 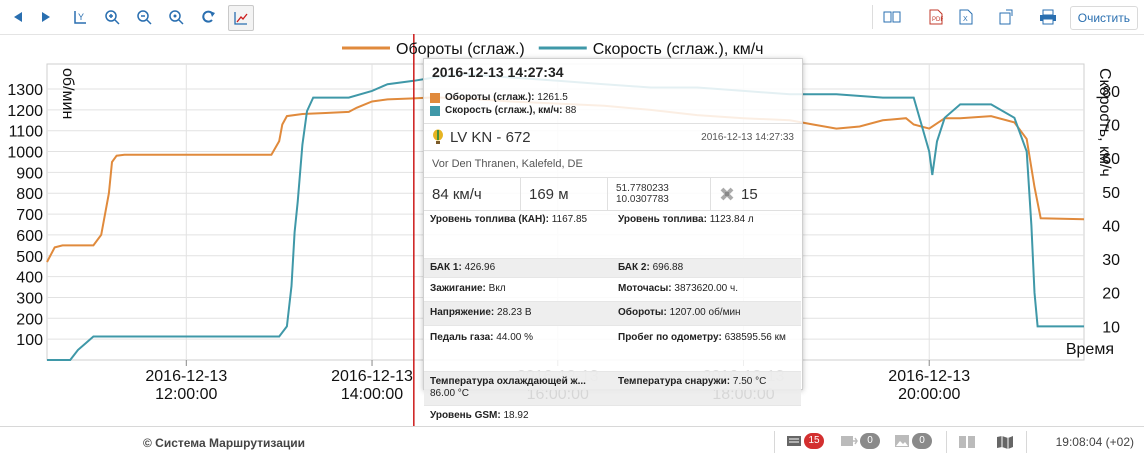 What do you see at coordinates (749, 194) in the screenshot?
I see `satellites-count: 15` at bounding box center [749, 194].